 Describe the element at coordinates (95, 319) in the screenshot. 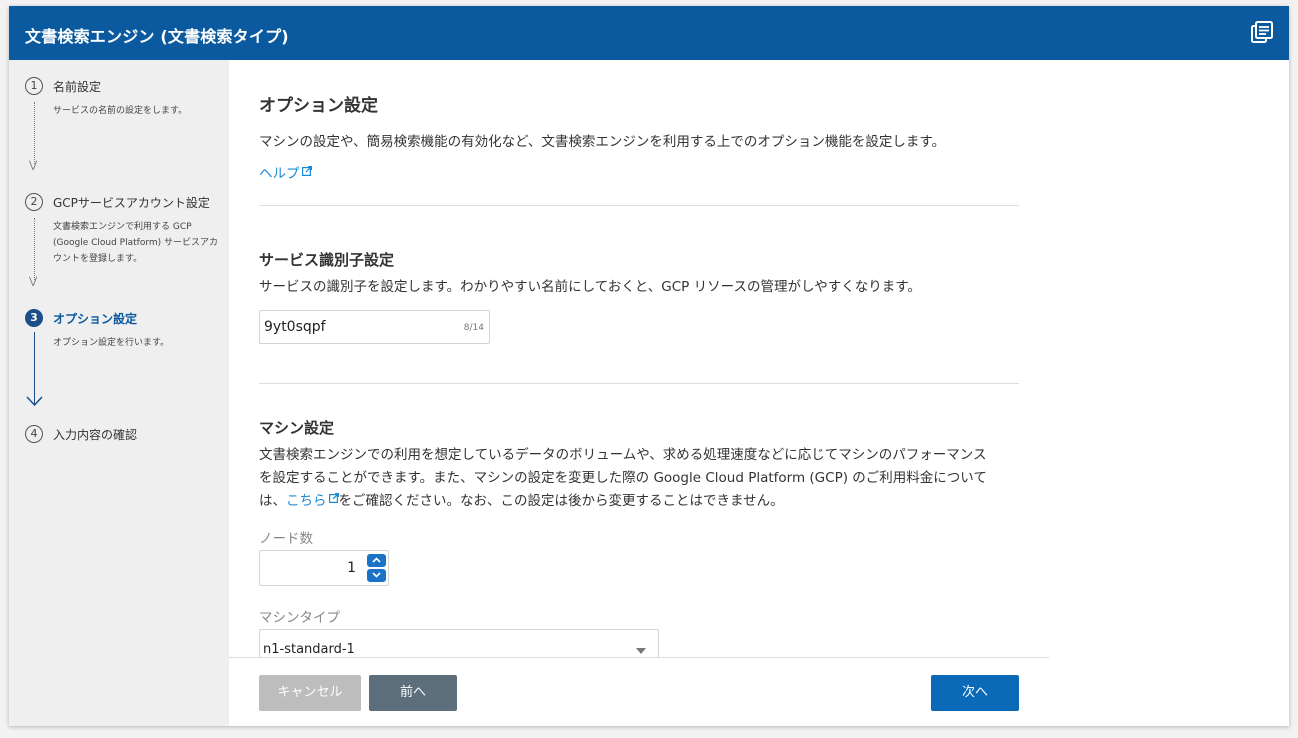

I see `step-label: オプション設定` at that location.